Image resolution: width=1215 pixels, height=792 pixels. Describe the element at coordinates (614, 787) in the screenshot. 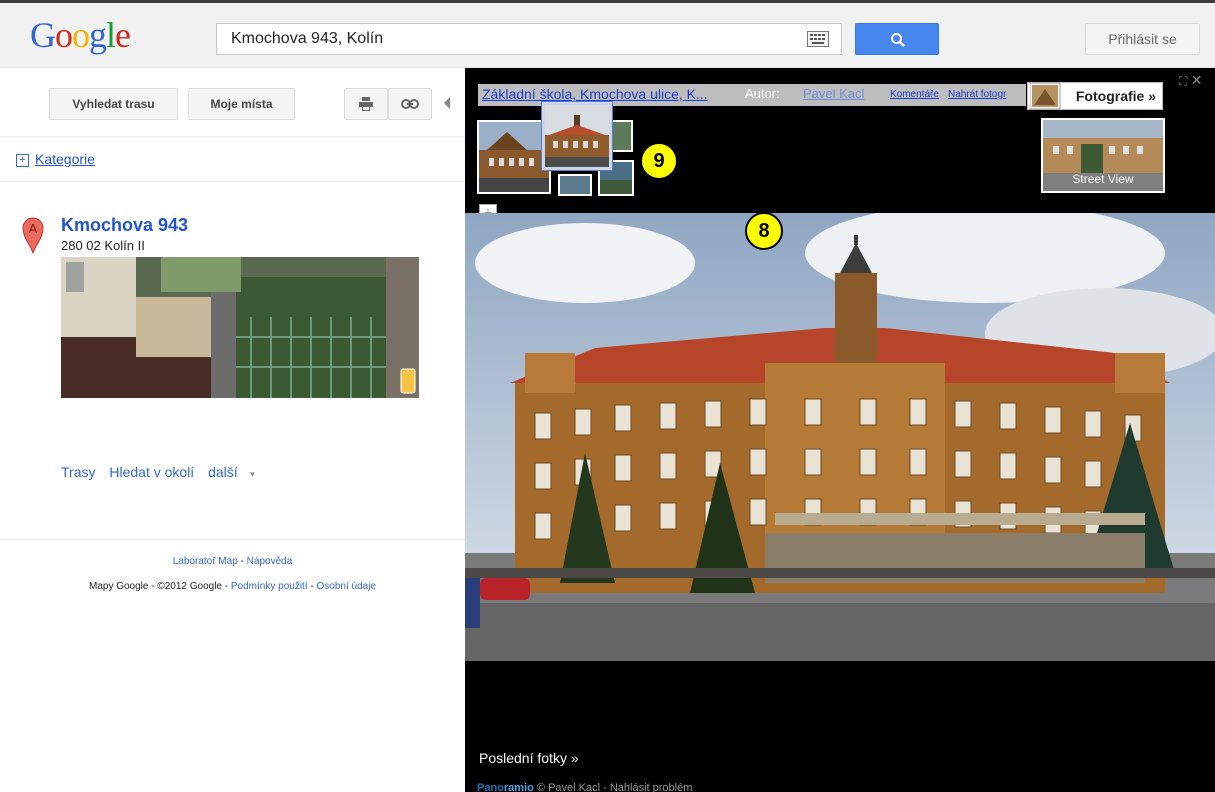

I see `credit-text: © Pavel Kacl - Nahlásit problém` at that location.